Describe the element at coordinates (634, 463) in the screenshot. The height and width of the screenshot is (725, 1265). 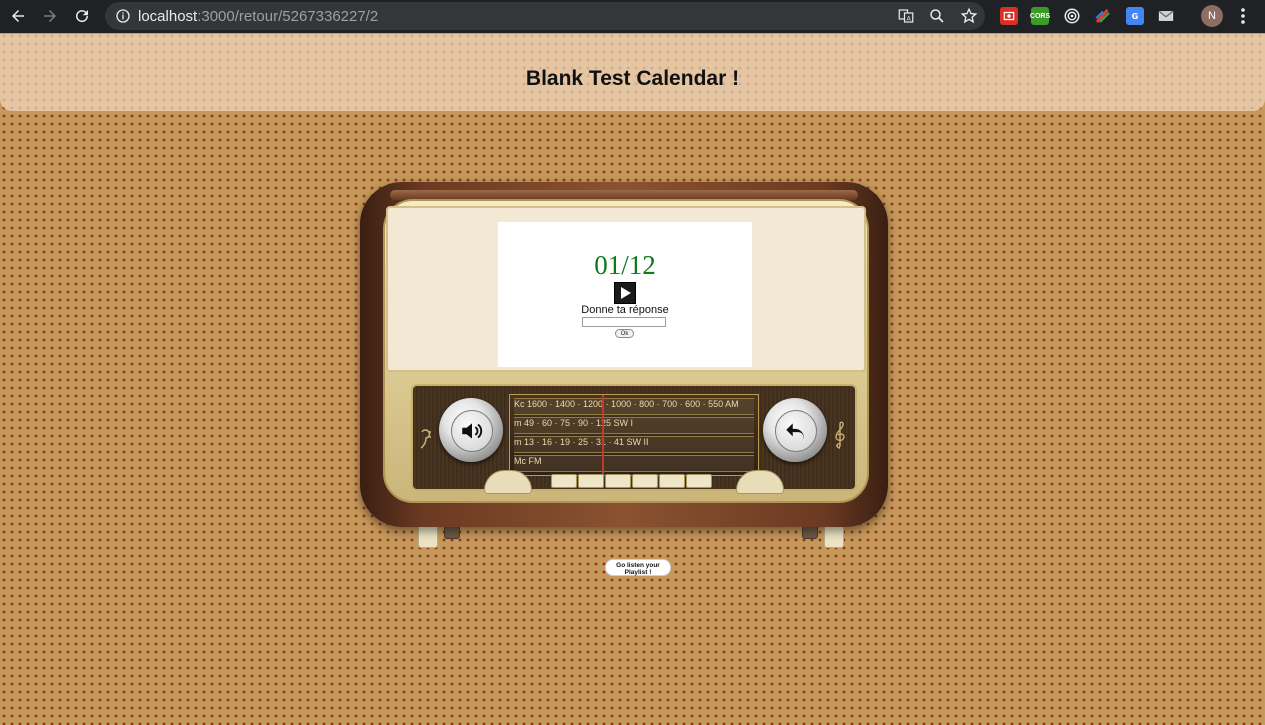
I see `dial-row-fm: Mc FM` at that location.